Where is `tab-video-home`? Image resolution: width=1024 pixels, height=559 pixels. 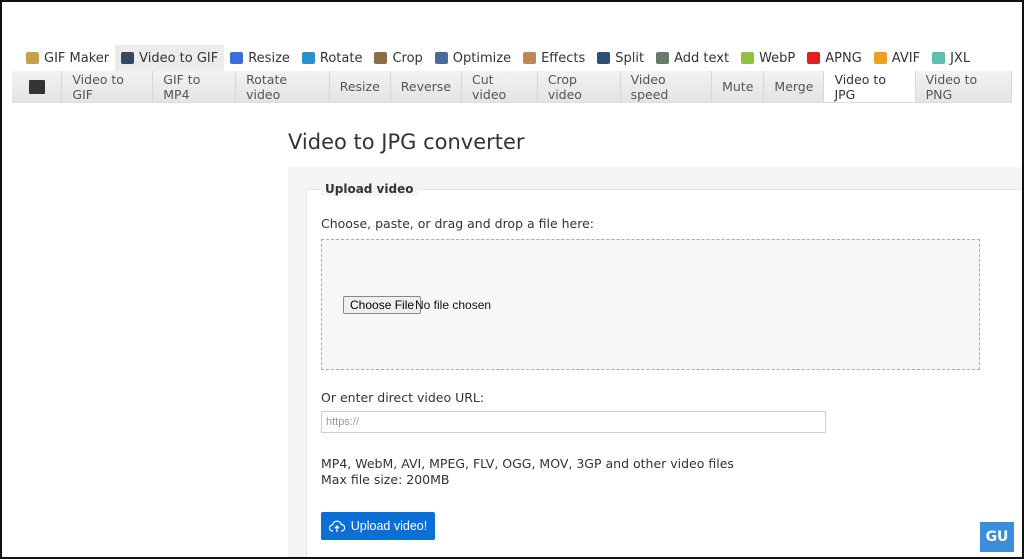
tab-video-home is located at coordinates (37, 86).